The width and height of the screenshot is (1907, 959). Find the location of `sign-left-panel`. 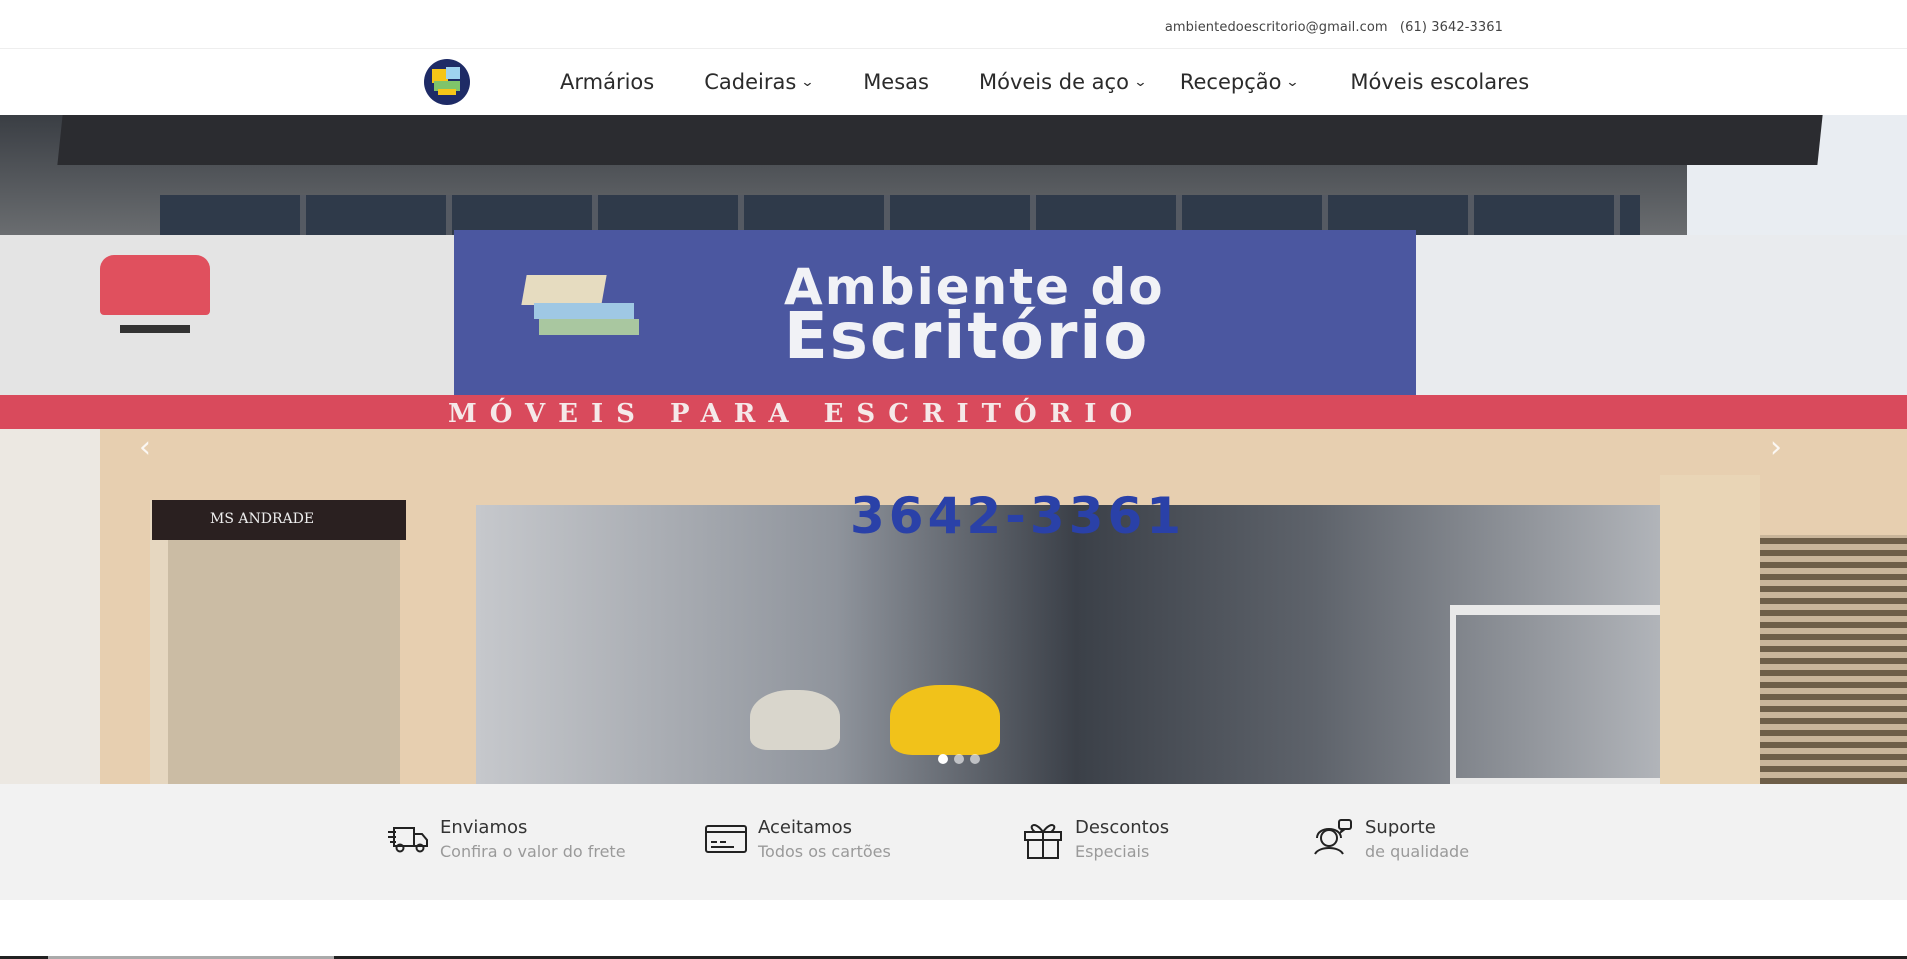

sign-left-panel is located at coordinates (227, 315).